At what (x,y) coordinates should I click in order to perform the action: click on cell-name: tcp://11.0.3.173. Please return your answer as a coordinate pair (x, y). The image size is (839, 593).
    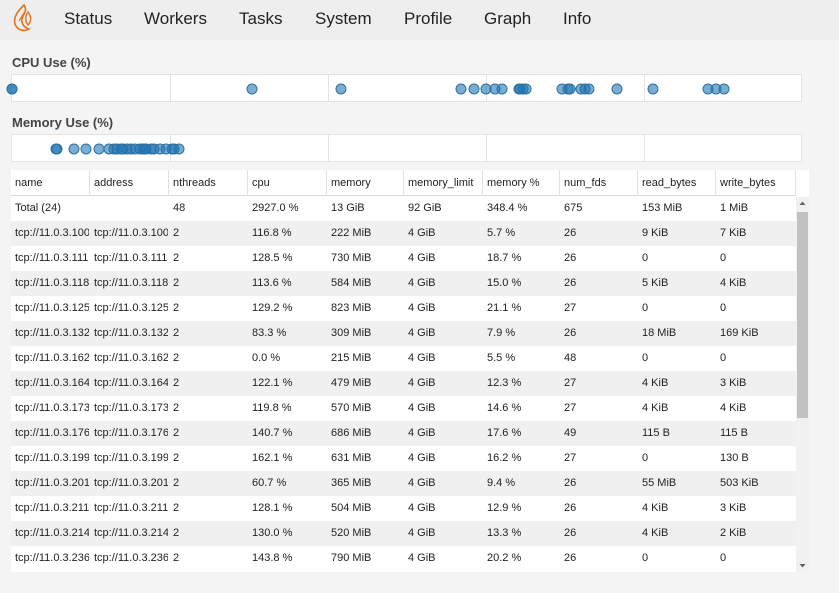
    Looking at the image, I should click on (52, 408).